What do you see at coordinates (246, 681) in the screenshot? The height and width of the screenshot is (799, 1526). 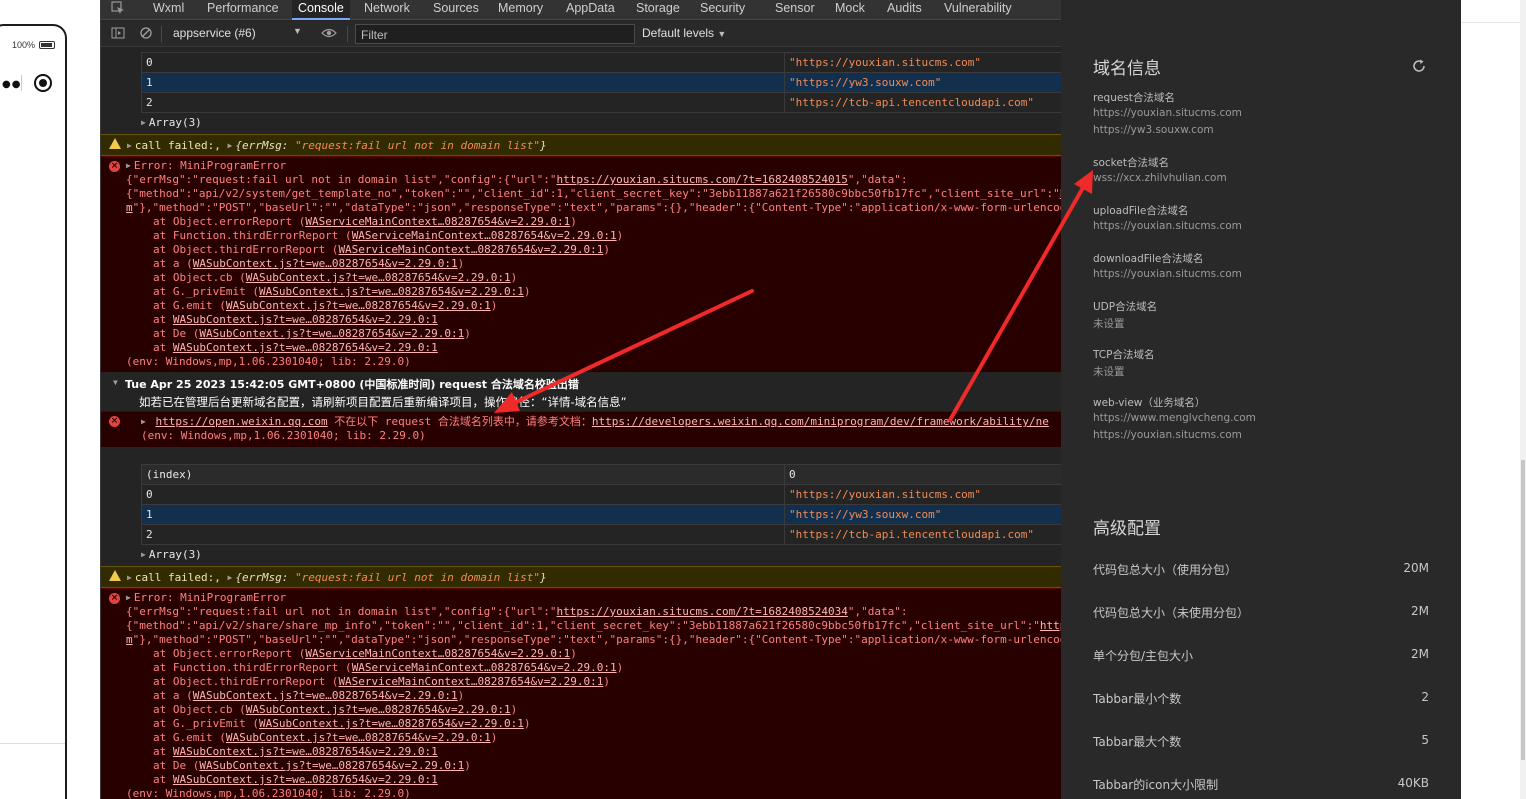 I see `stack-fn: at Object.thirdErrorReport (` at bounding box center [246, 681].